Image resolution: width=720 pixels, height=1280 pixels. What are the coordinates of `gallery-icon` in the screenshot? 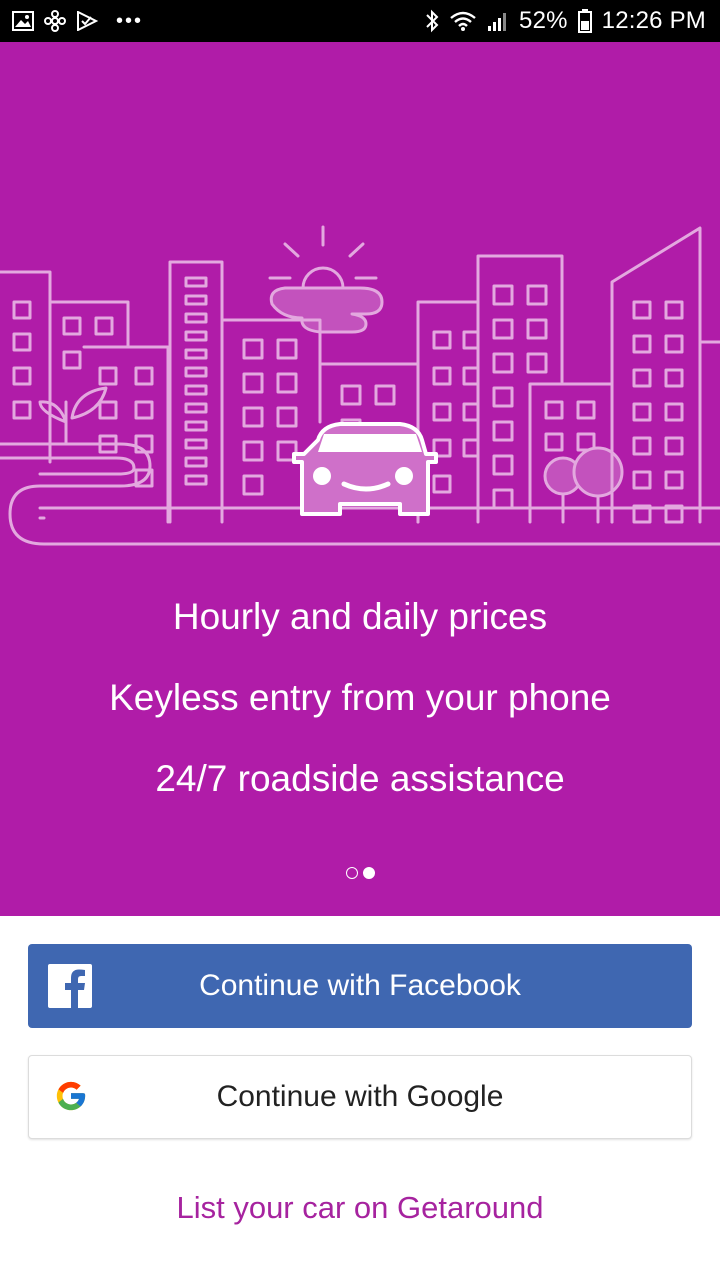 It's located at (23, 21).